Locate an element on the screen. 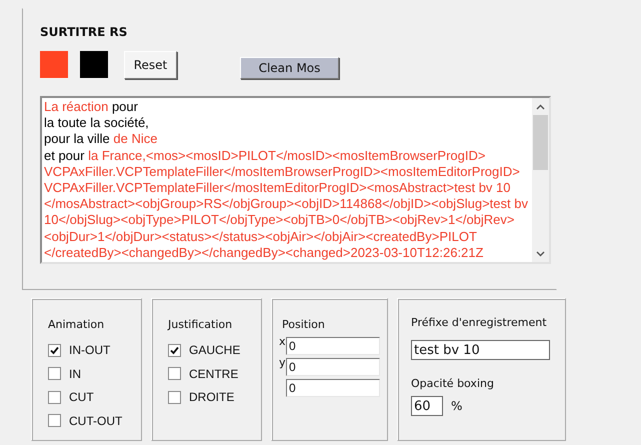 The image size is (641, 445). input-field: 60 is located at coordinates (427, 406).